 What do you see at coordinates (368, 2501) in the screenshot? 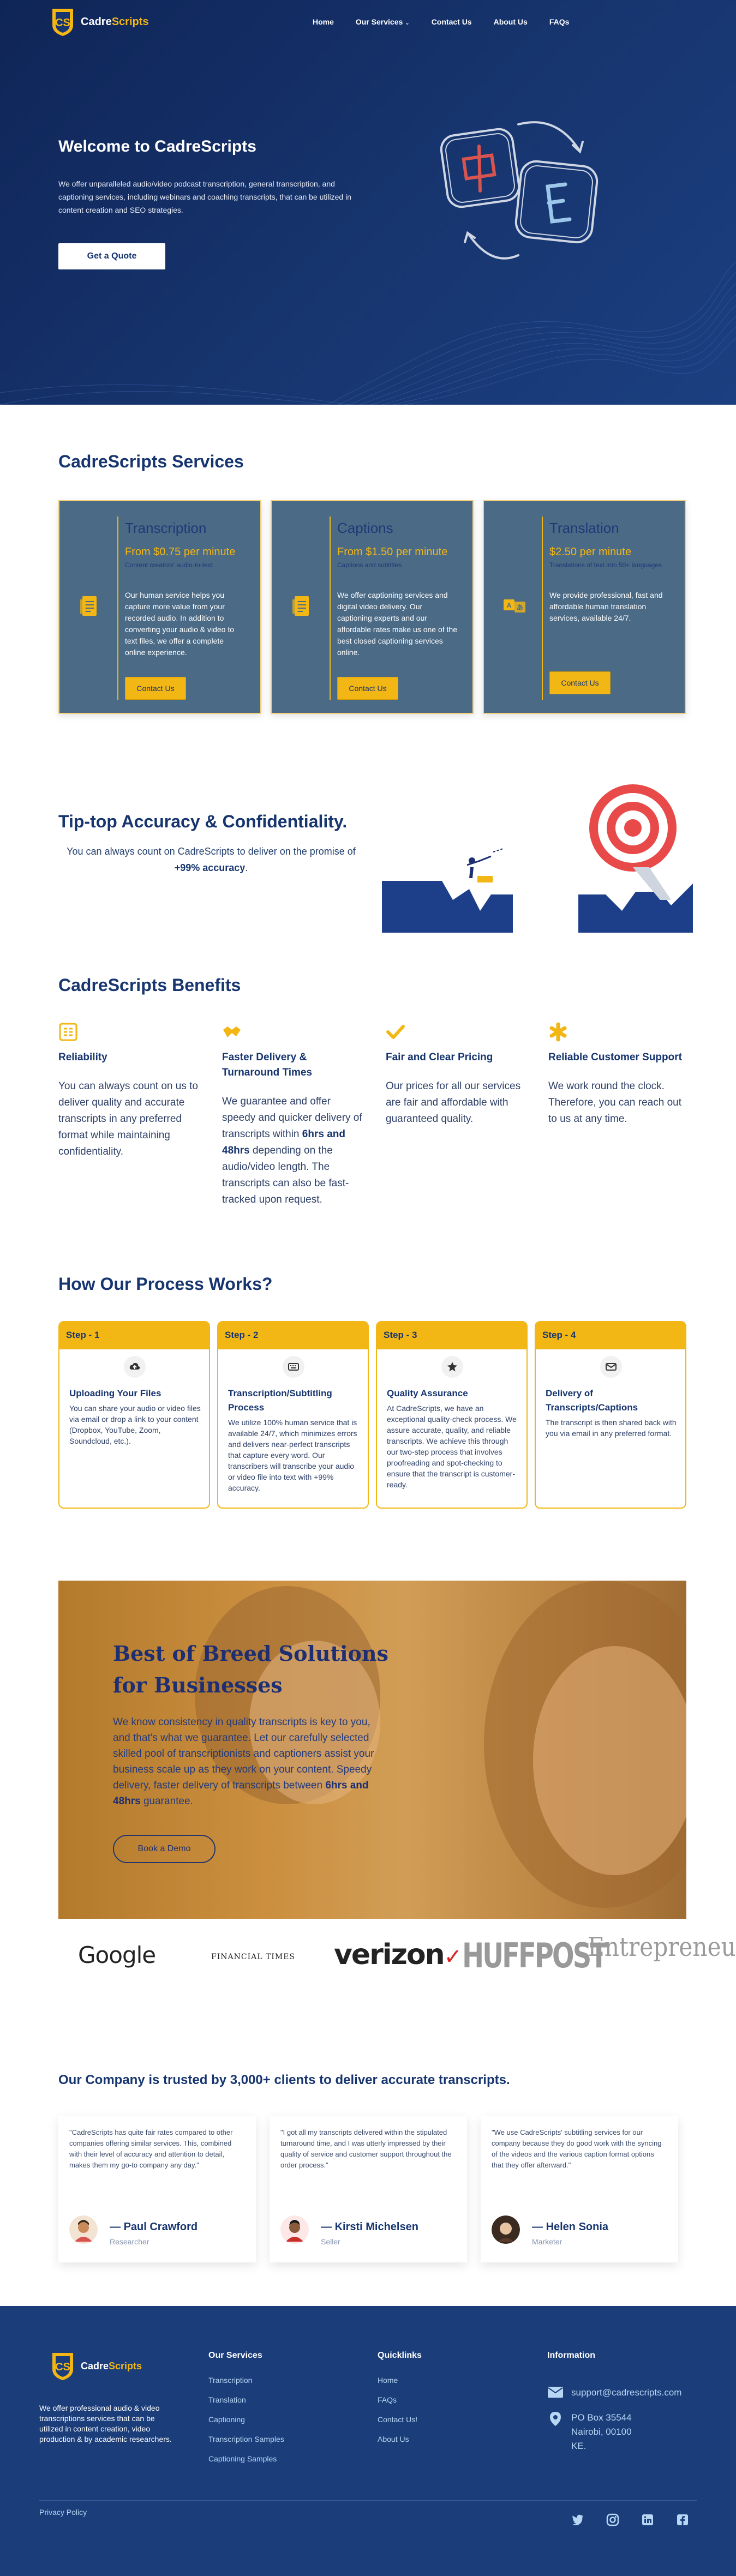
I see `footer-divider` at bounding box center [368, 2501].